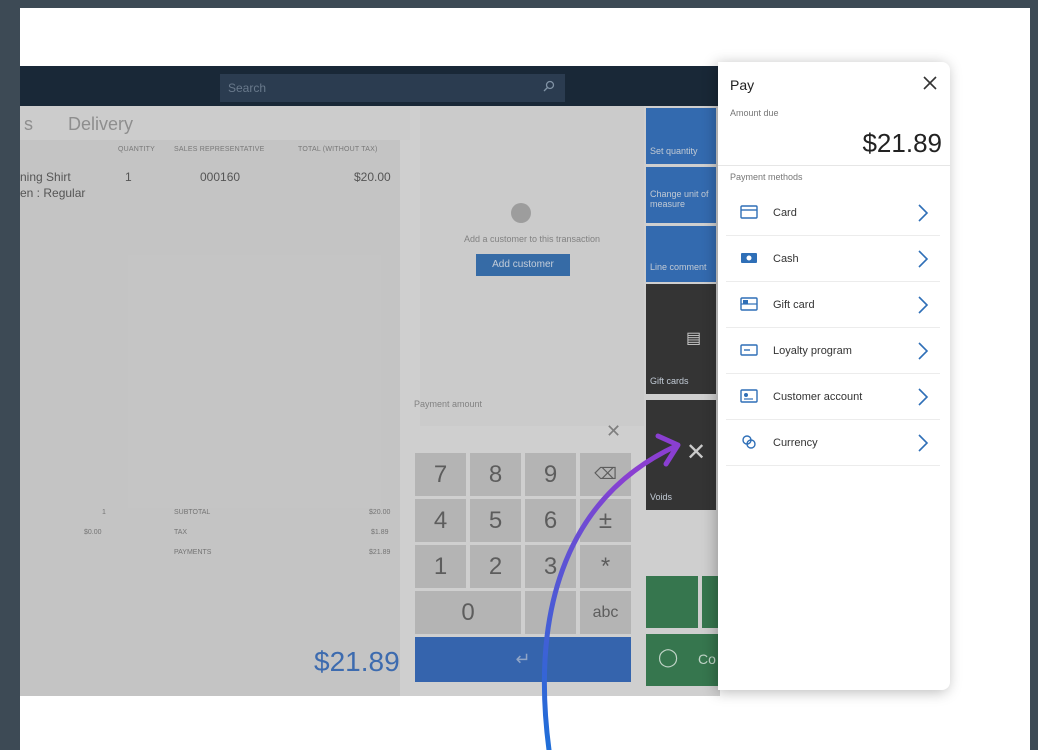 Image resolution: width=1038 pixels, height=750 pixels. I want to click on check-circle-icon: ◯, so click(668, 657).